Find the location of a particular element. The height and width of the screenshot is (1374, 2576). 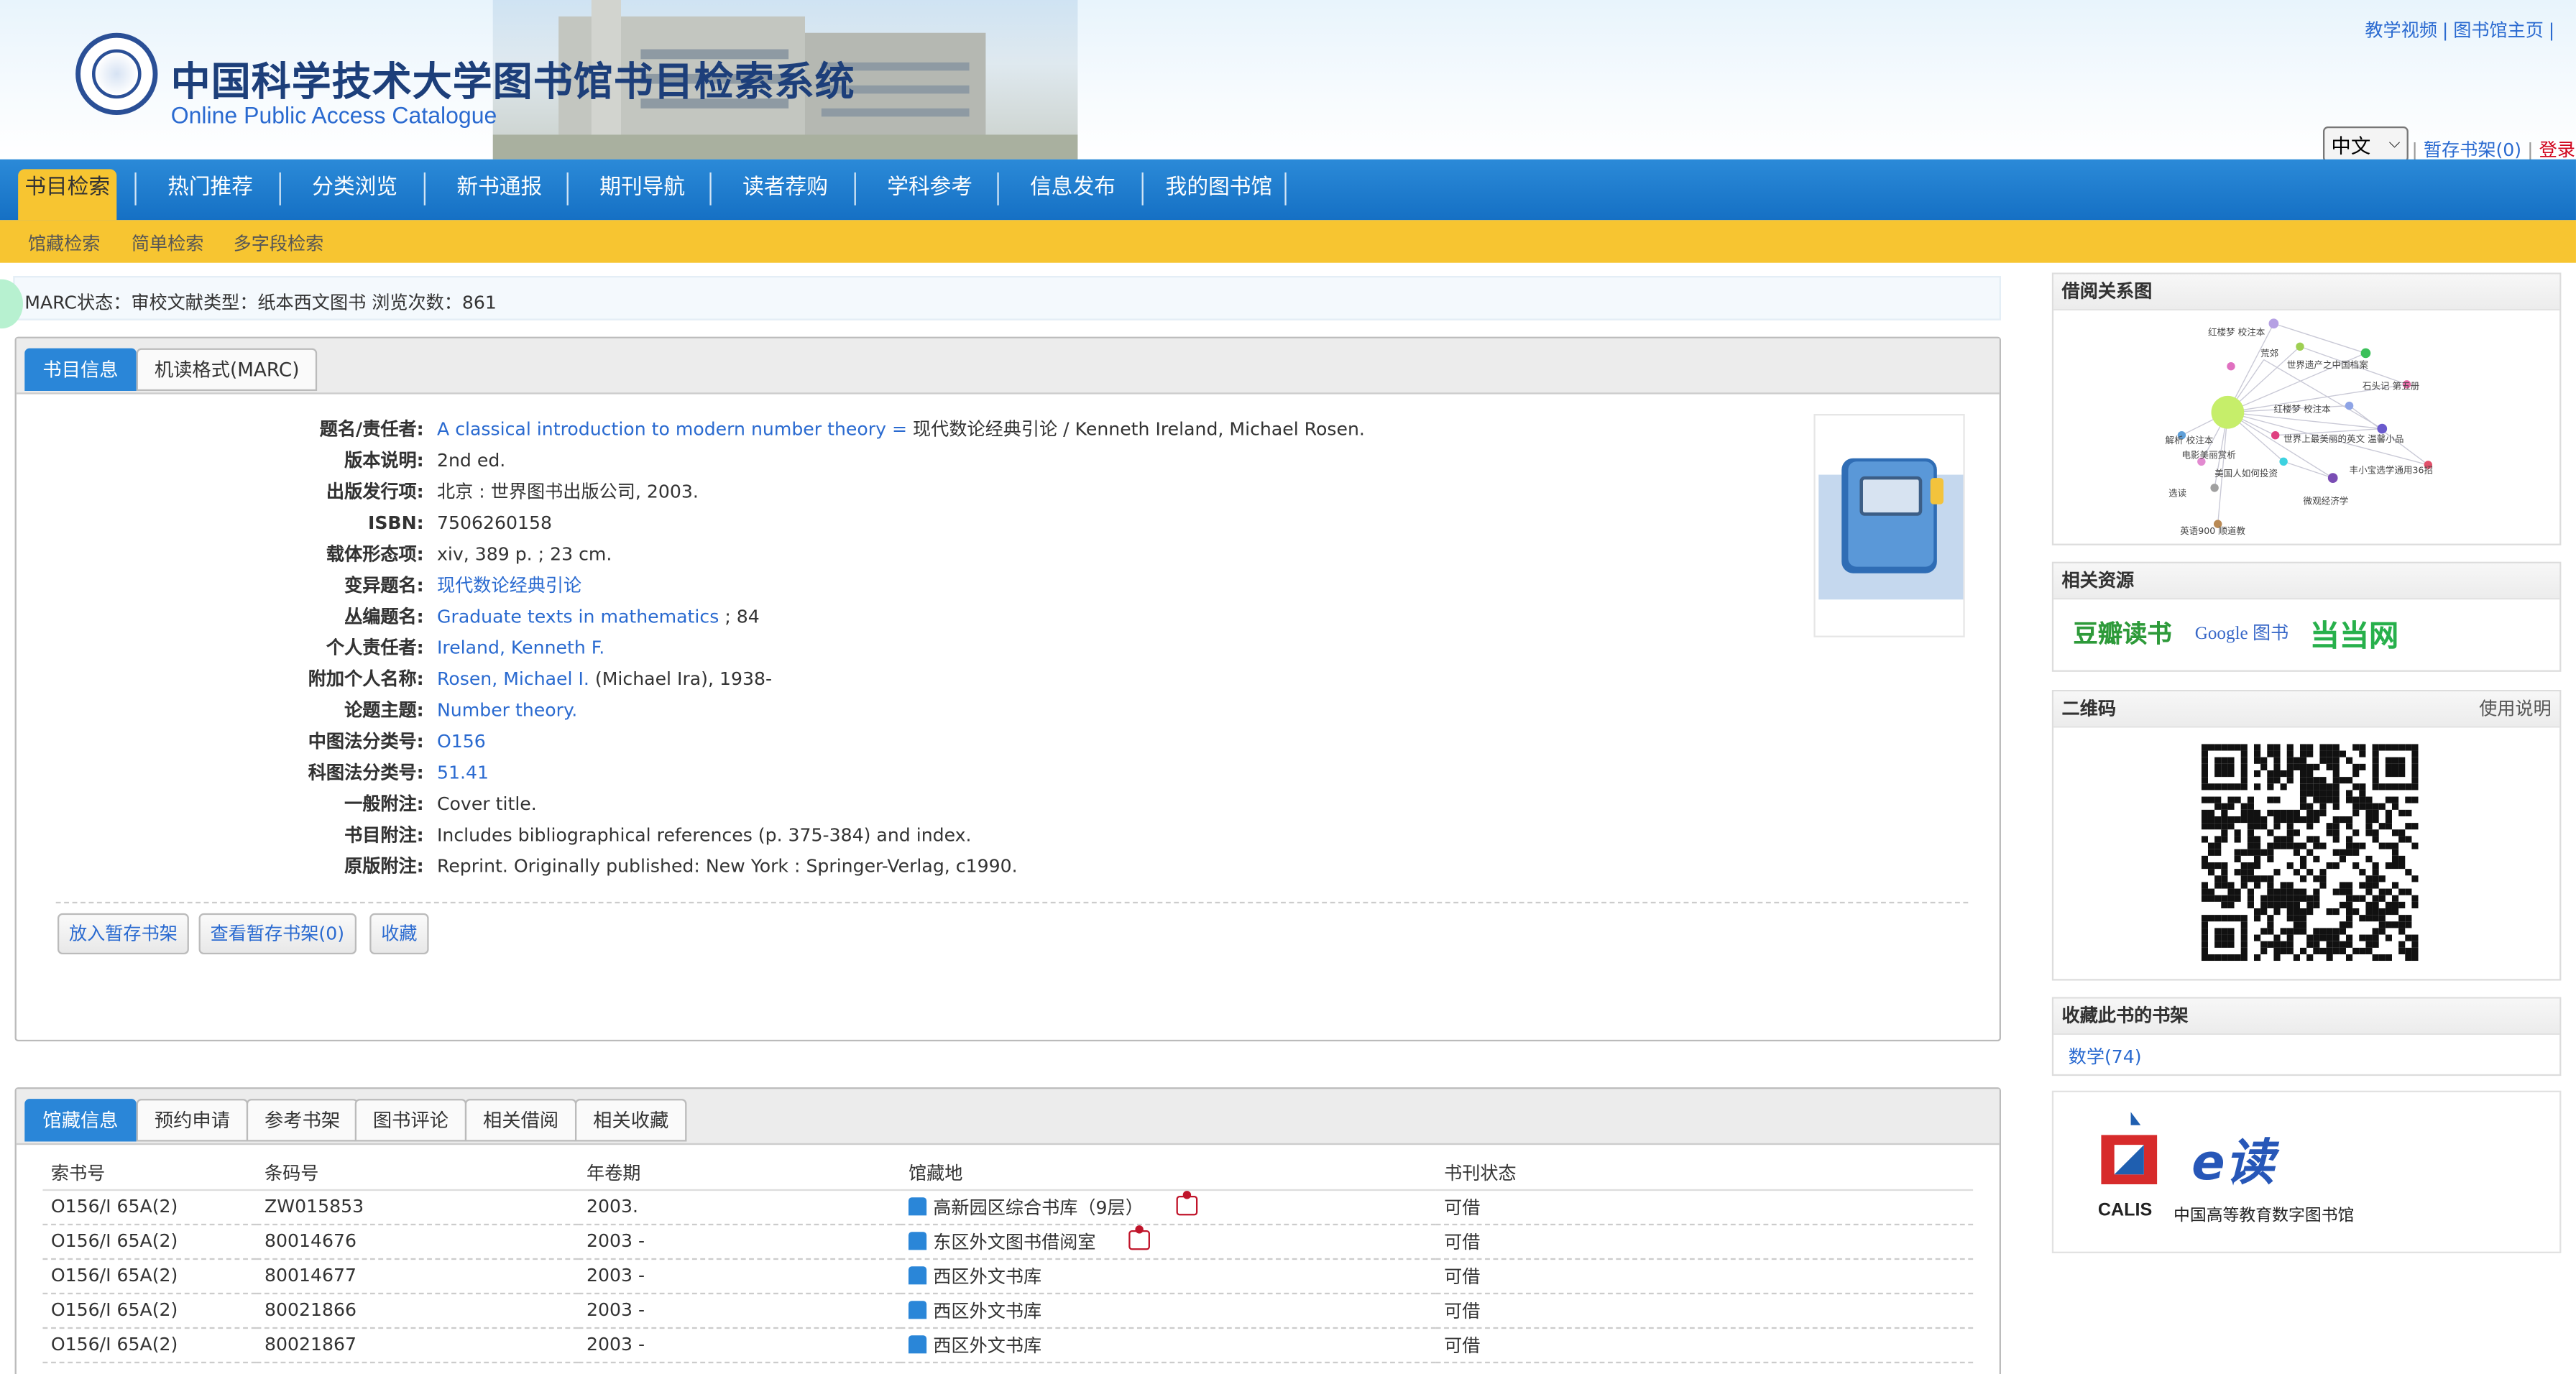

field-row: 版本说明: 2nd ed. is located at coordinates (425, 460).